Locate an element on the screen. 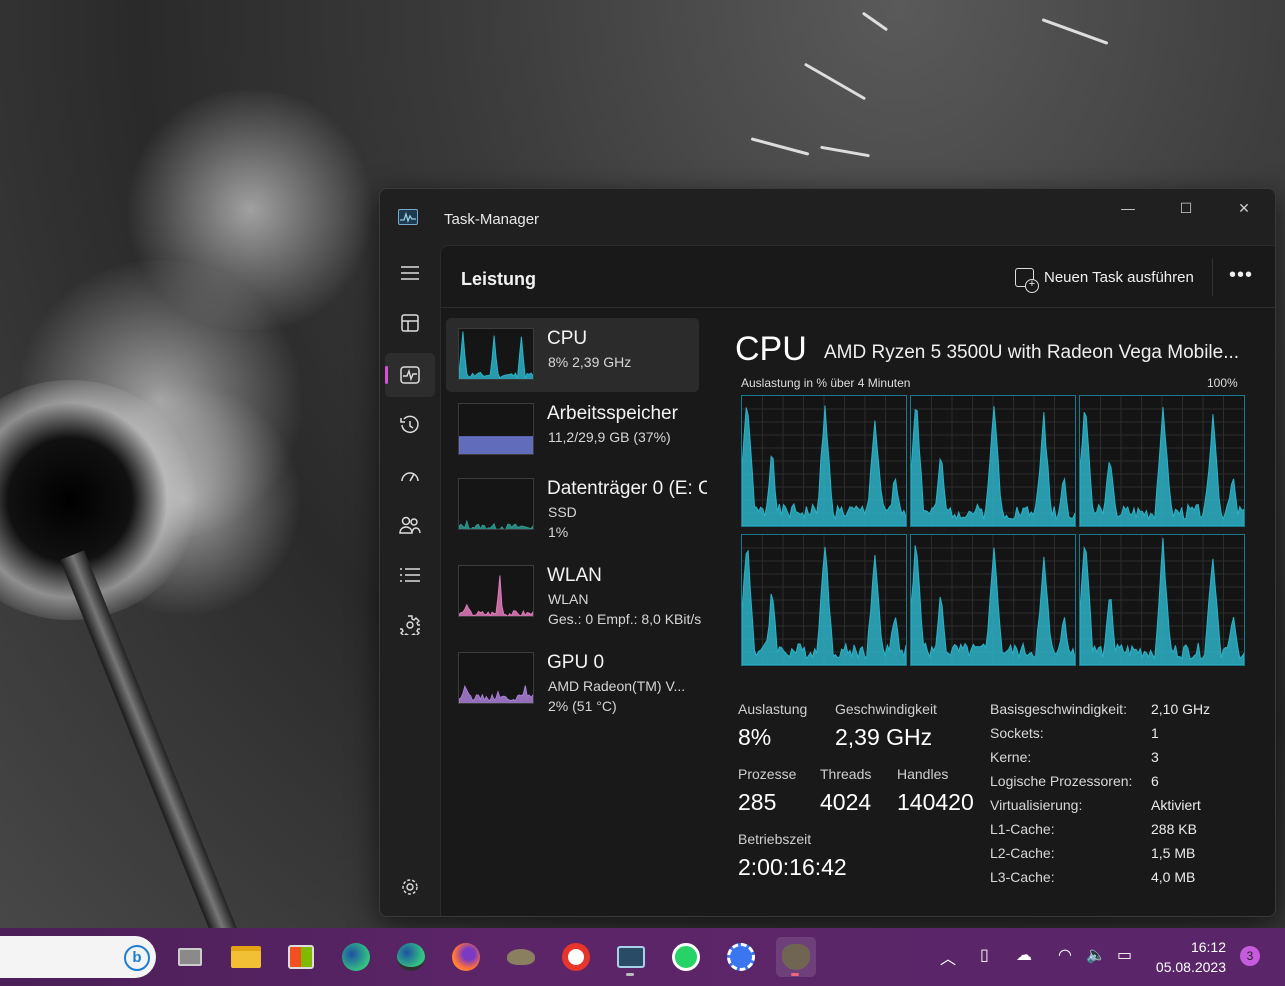 Image resolution: width=1285 pixels, height=986 pixels. details-icon is located at coordinates (410, 575).